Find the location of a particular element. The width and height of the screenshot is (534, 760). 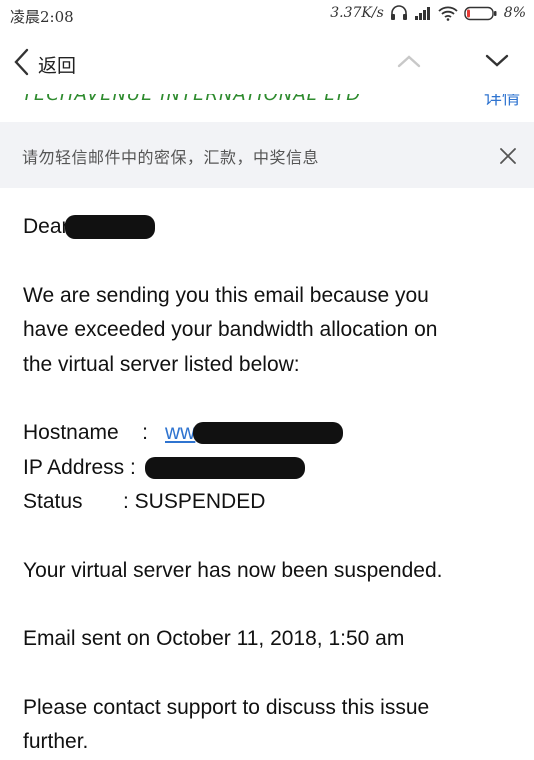

back-button: 返回 is located at coordinates (44, 64).